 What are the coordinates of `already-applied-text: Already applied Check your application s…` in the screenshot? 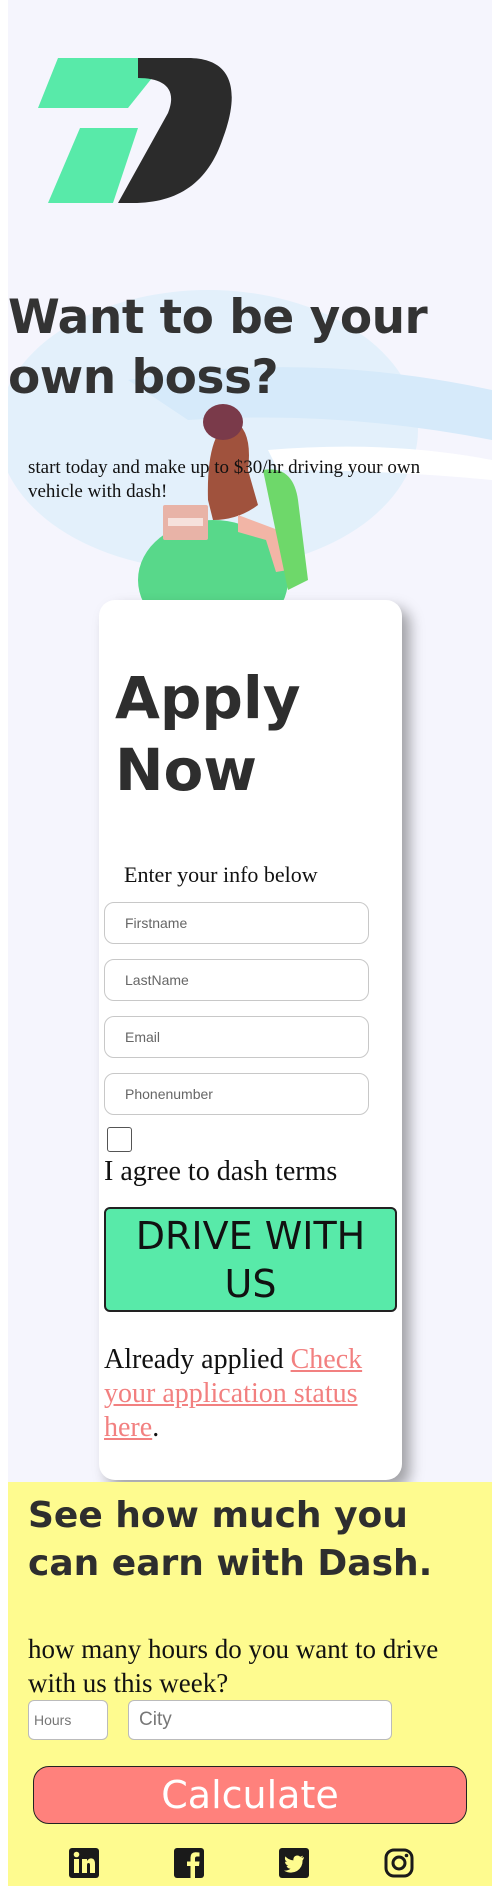 It's located at (249, 1394).